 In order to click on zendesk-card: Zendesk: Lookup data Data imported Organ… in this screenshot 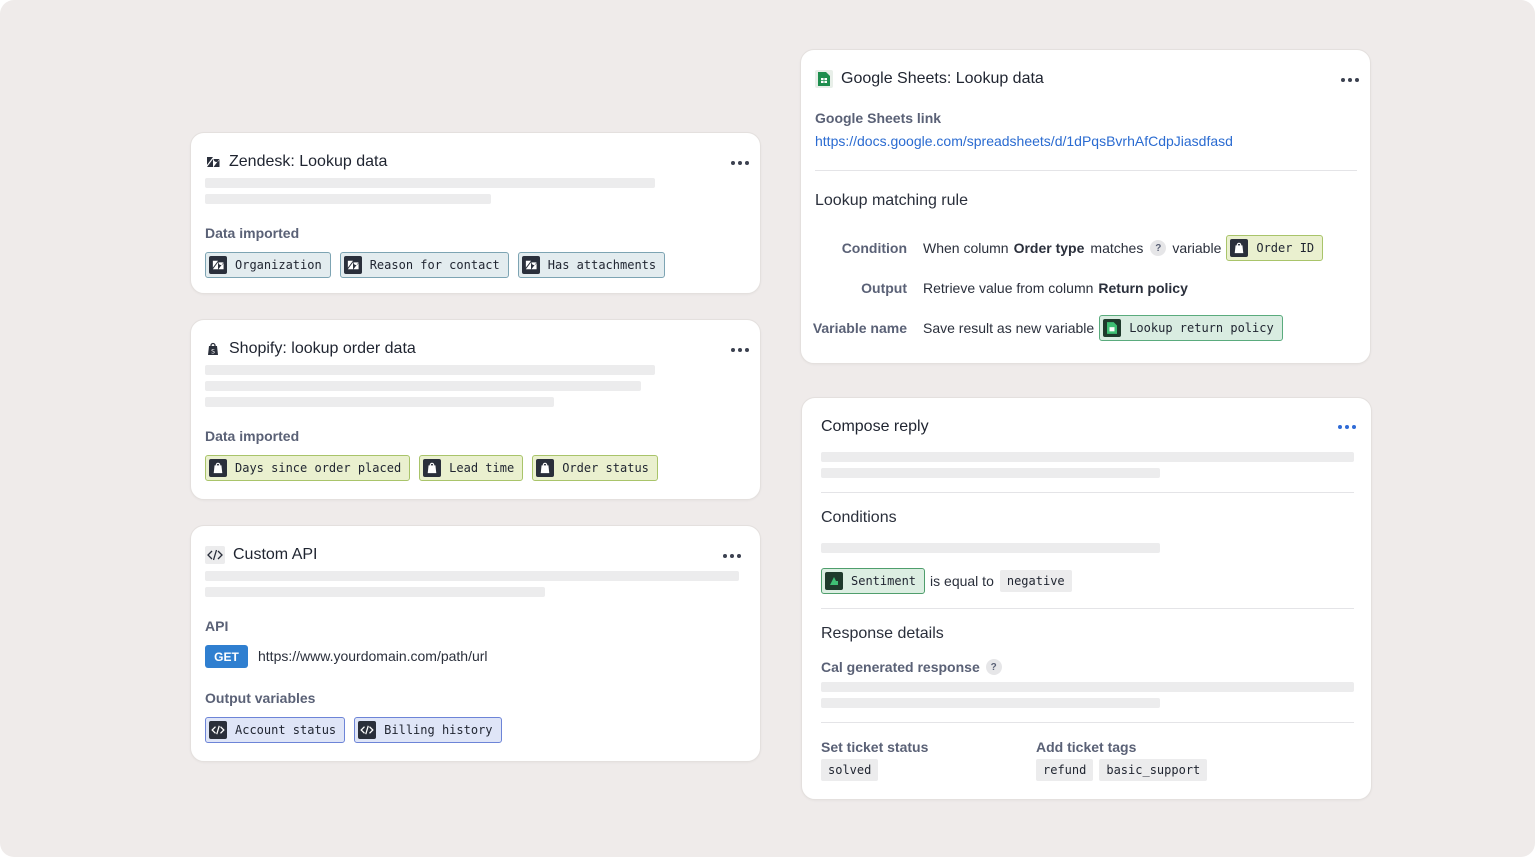, I will do `click(475, 213)`.